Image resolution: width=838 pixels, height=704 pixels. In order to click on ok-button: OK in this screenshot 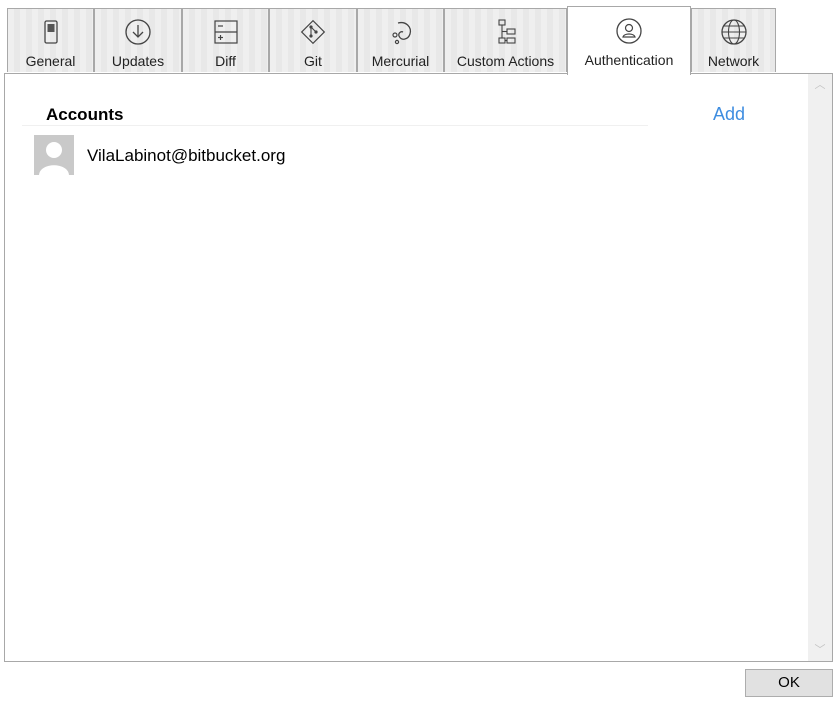, I will do `click(789, 683)`.